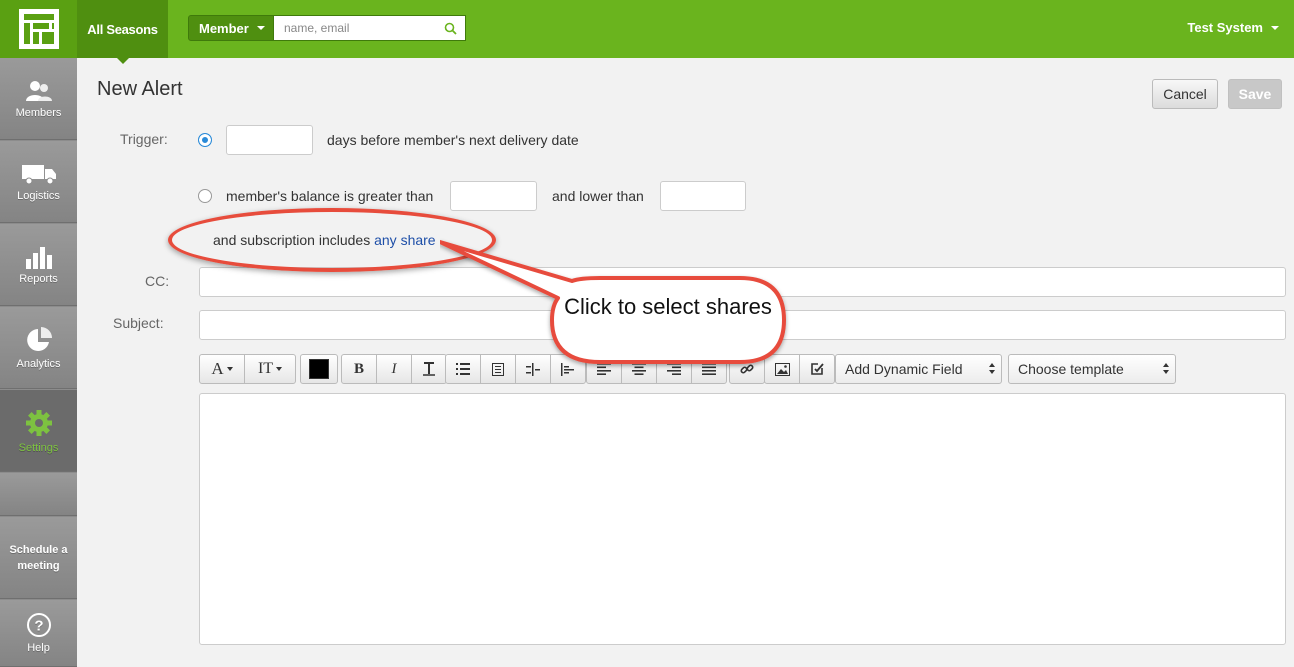 This screenshot has height=667, width=1294. What do you see at coordinates (668, 306) in the screenshot?
I see `annotation-callout-text: Click to select shares` at bounding box center [668, 306].